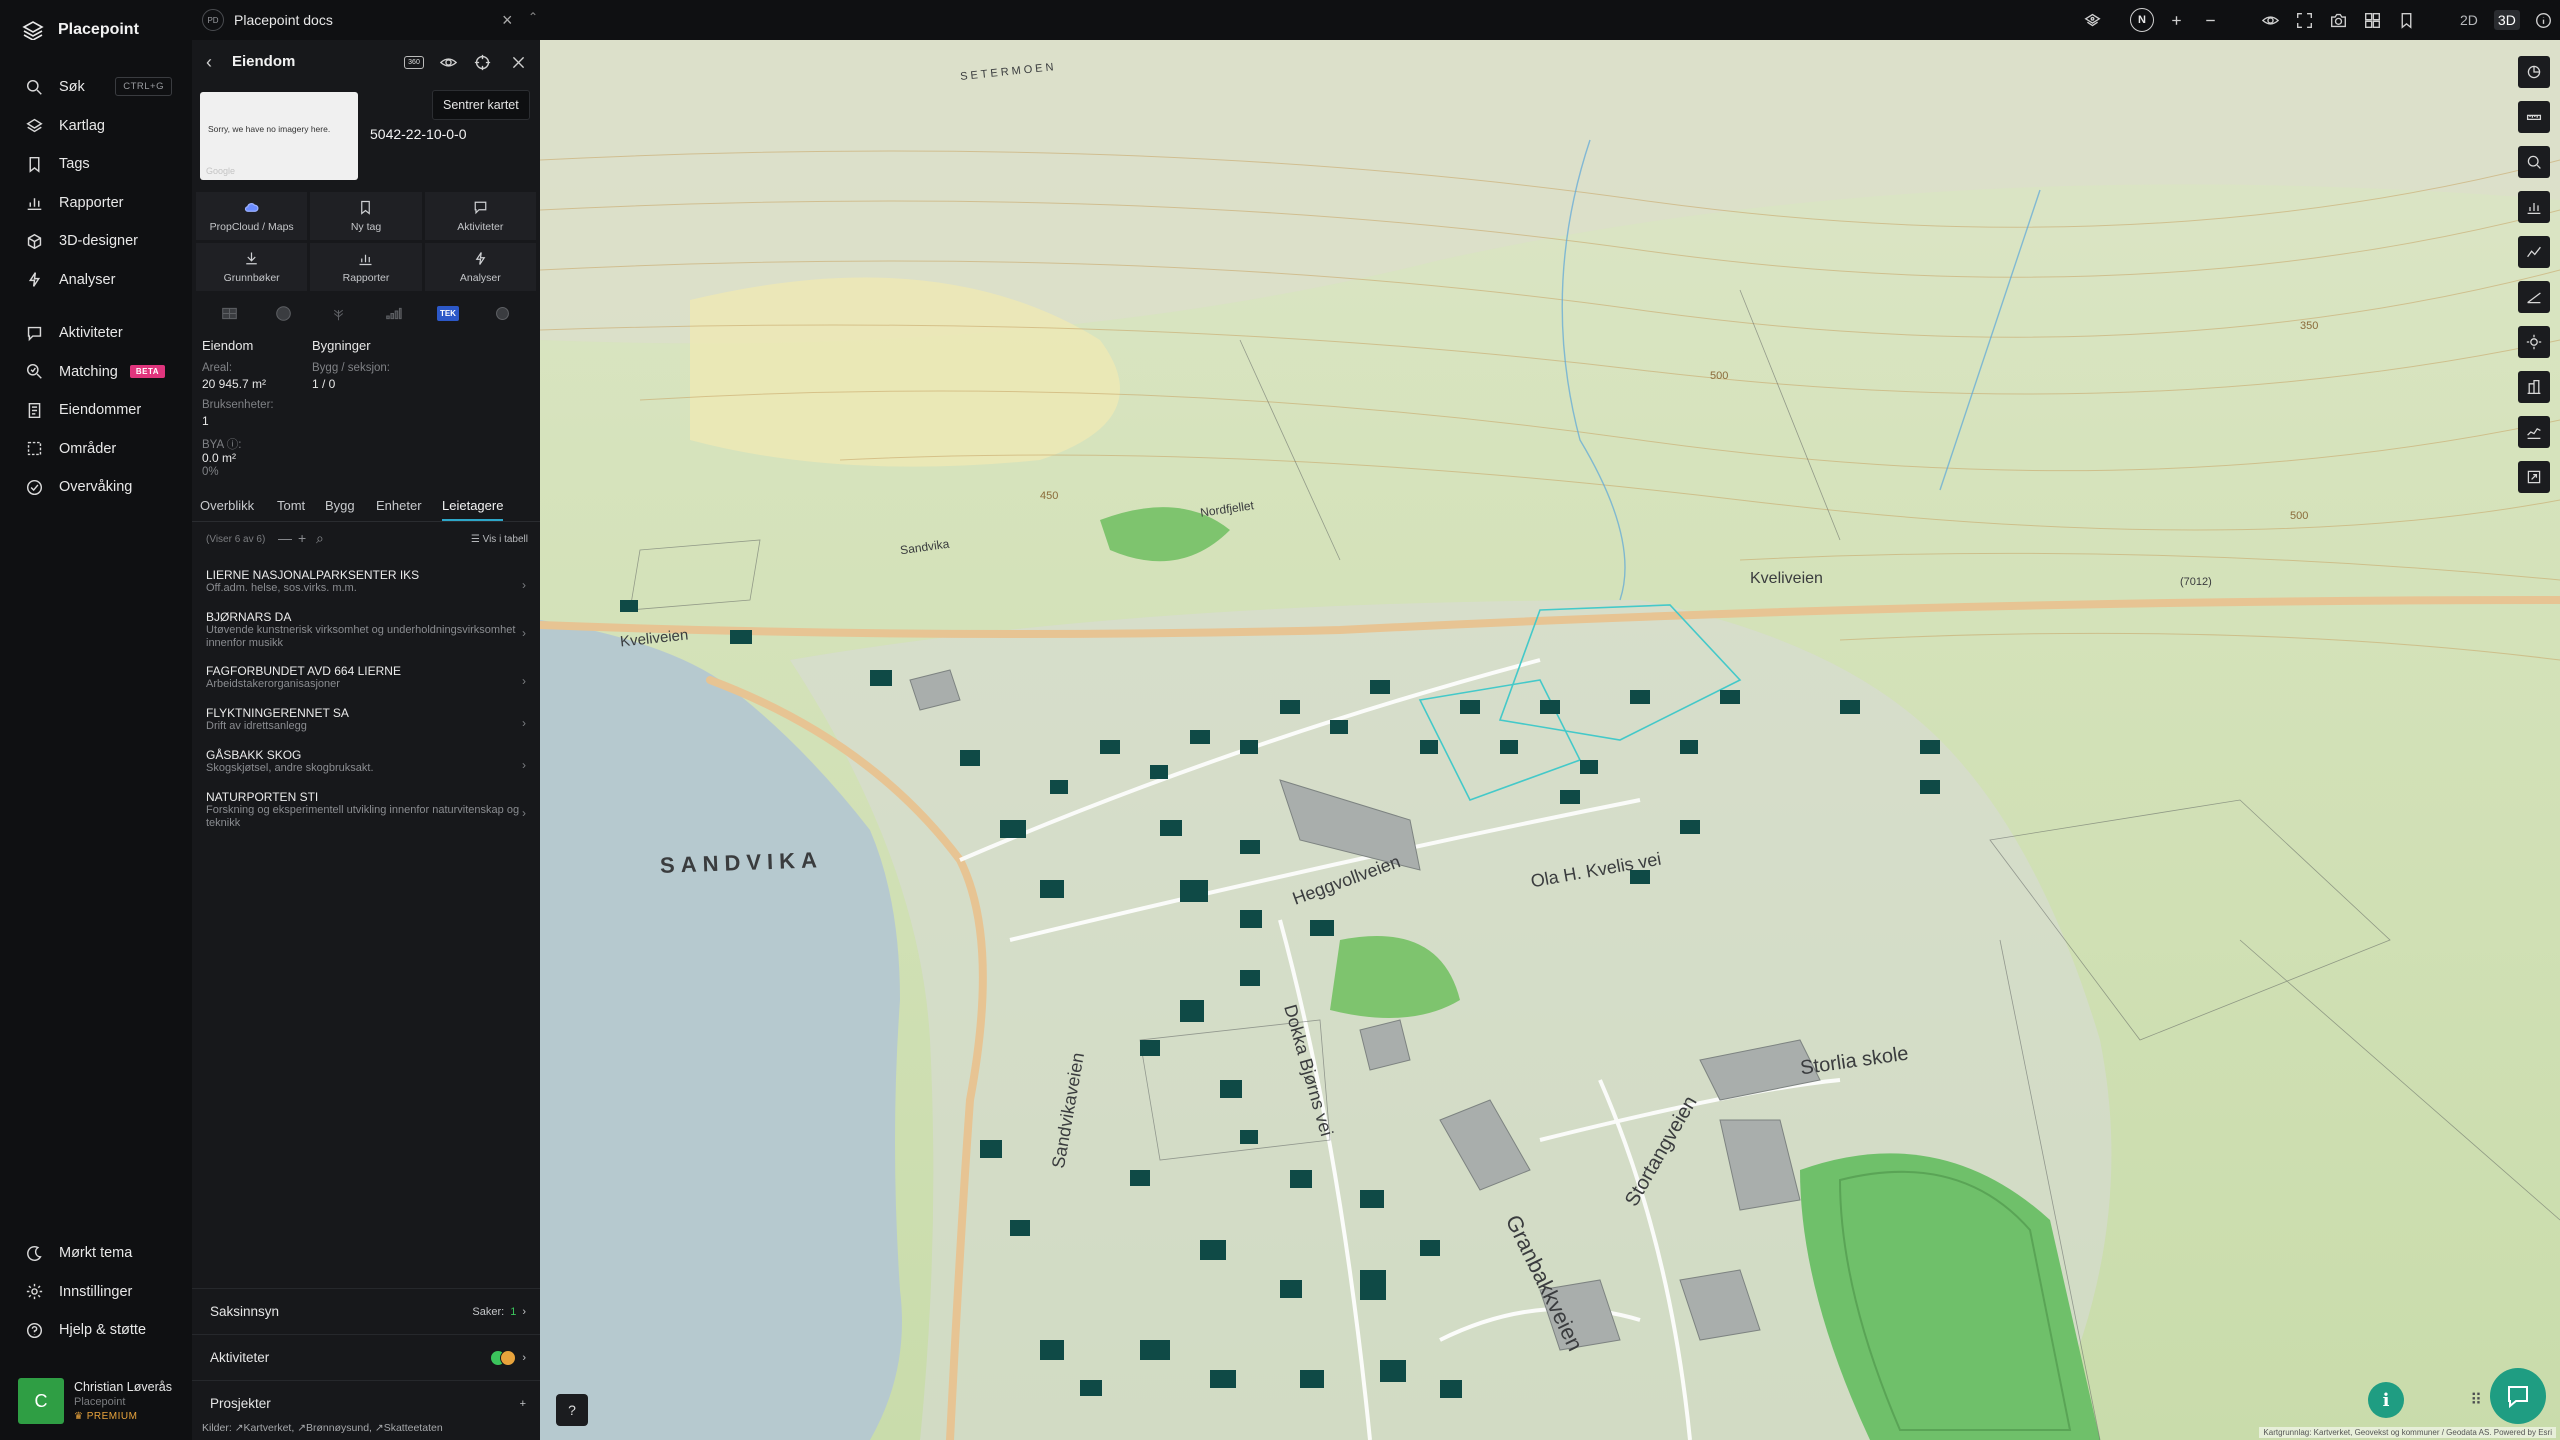  Describe the element at coordinates (2304, 20) in the screenshot. I see `fullscreen-icon` at that location.